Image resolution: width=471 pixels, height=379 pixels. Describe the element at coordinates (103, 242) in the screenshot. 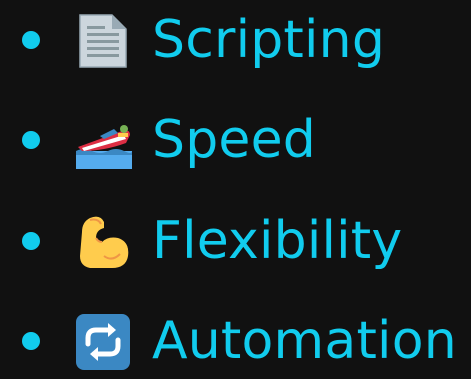

I see `flexed-biceps-icon` at that location.